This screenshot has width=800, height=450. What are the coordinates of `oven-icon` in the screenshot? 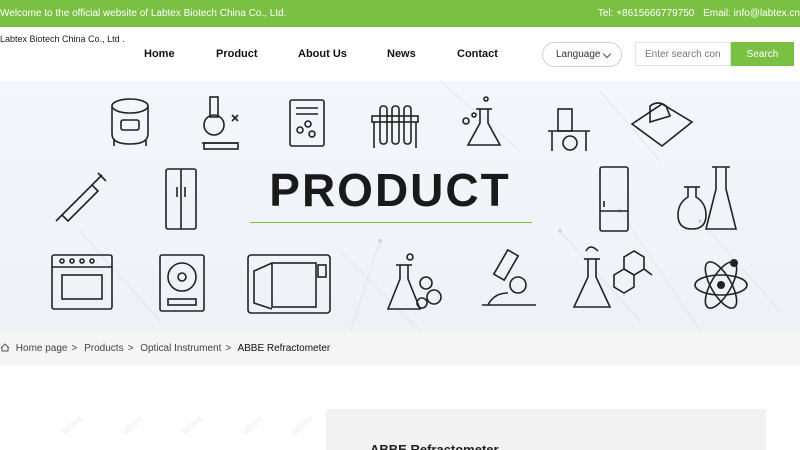 It's located at (82, 282).